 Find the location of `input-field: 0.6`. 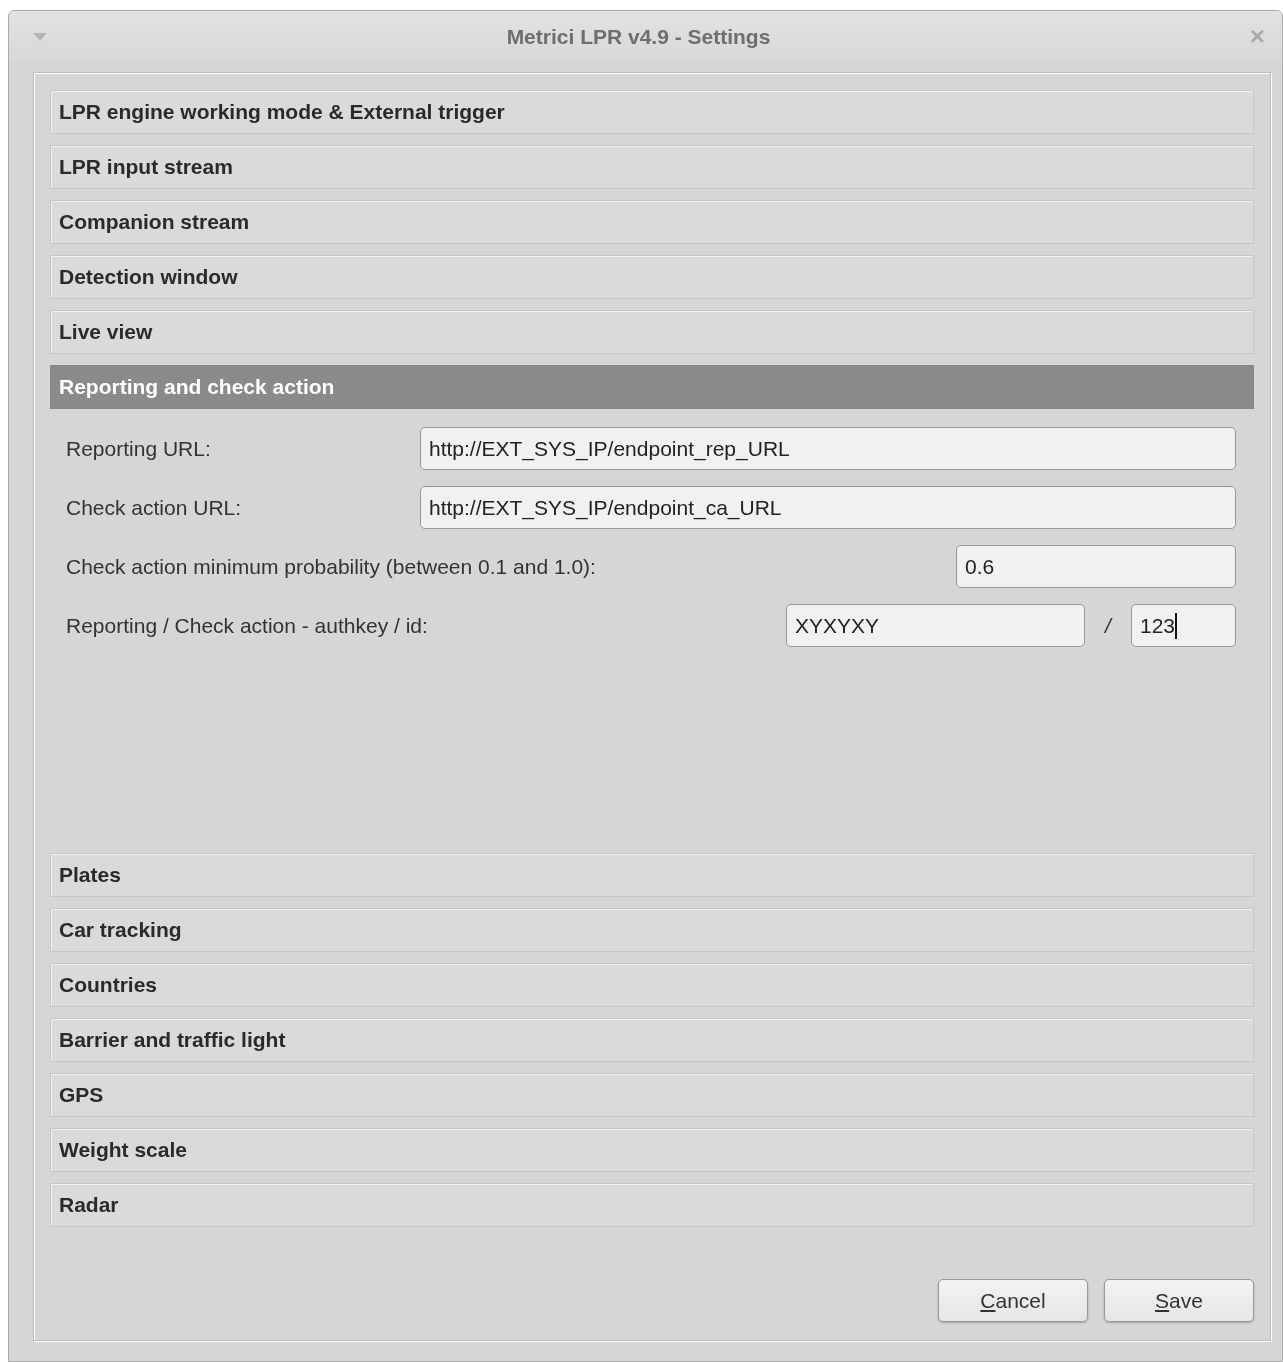

input-field: 0.6 is located at coordinates (1096, 566).